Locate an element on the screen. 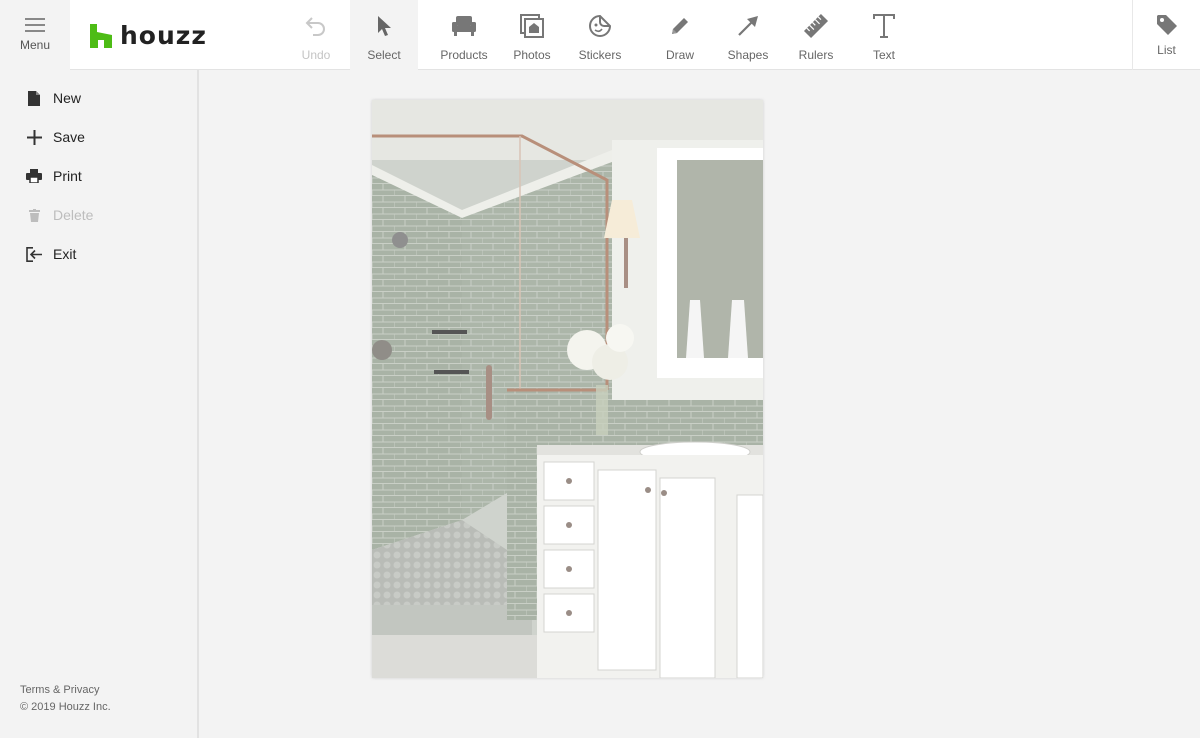 The height and width of the screenshot is (738, 1200). photo-house-icon is located at coordinates (532, 26).